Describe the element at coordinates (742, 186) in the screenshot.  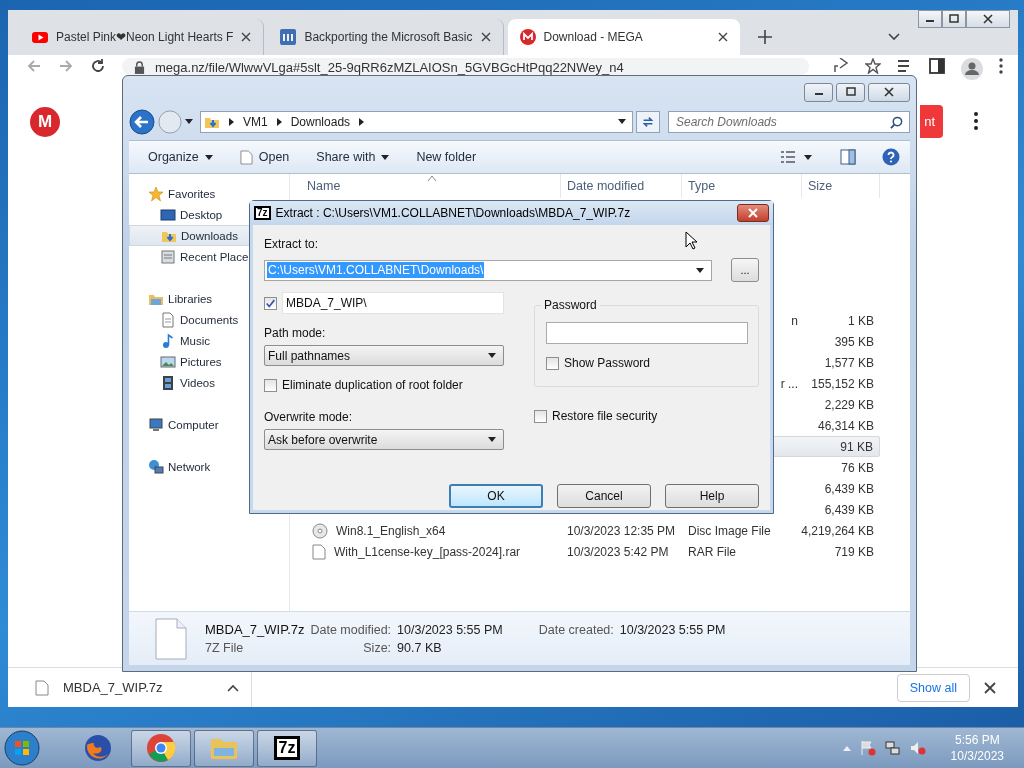
I see `column-header: Type` at that location.